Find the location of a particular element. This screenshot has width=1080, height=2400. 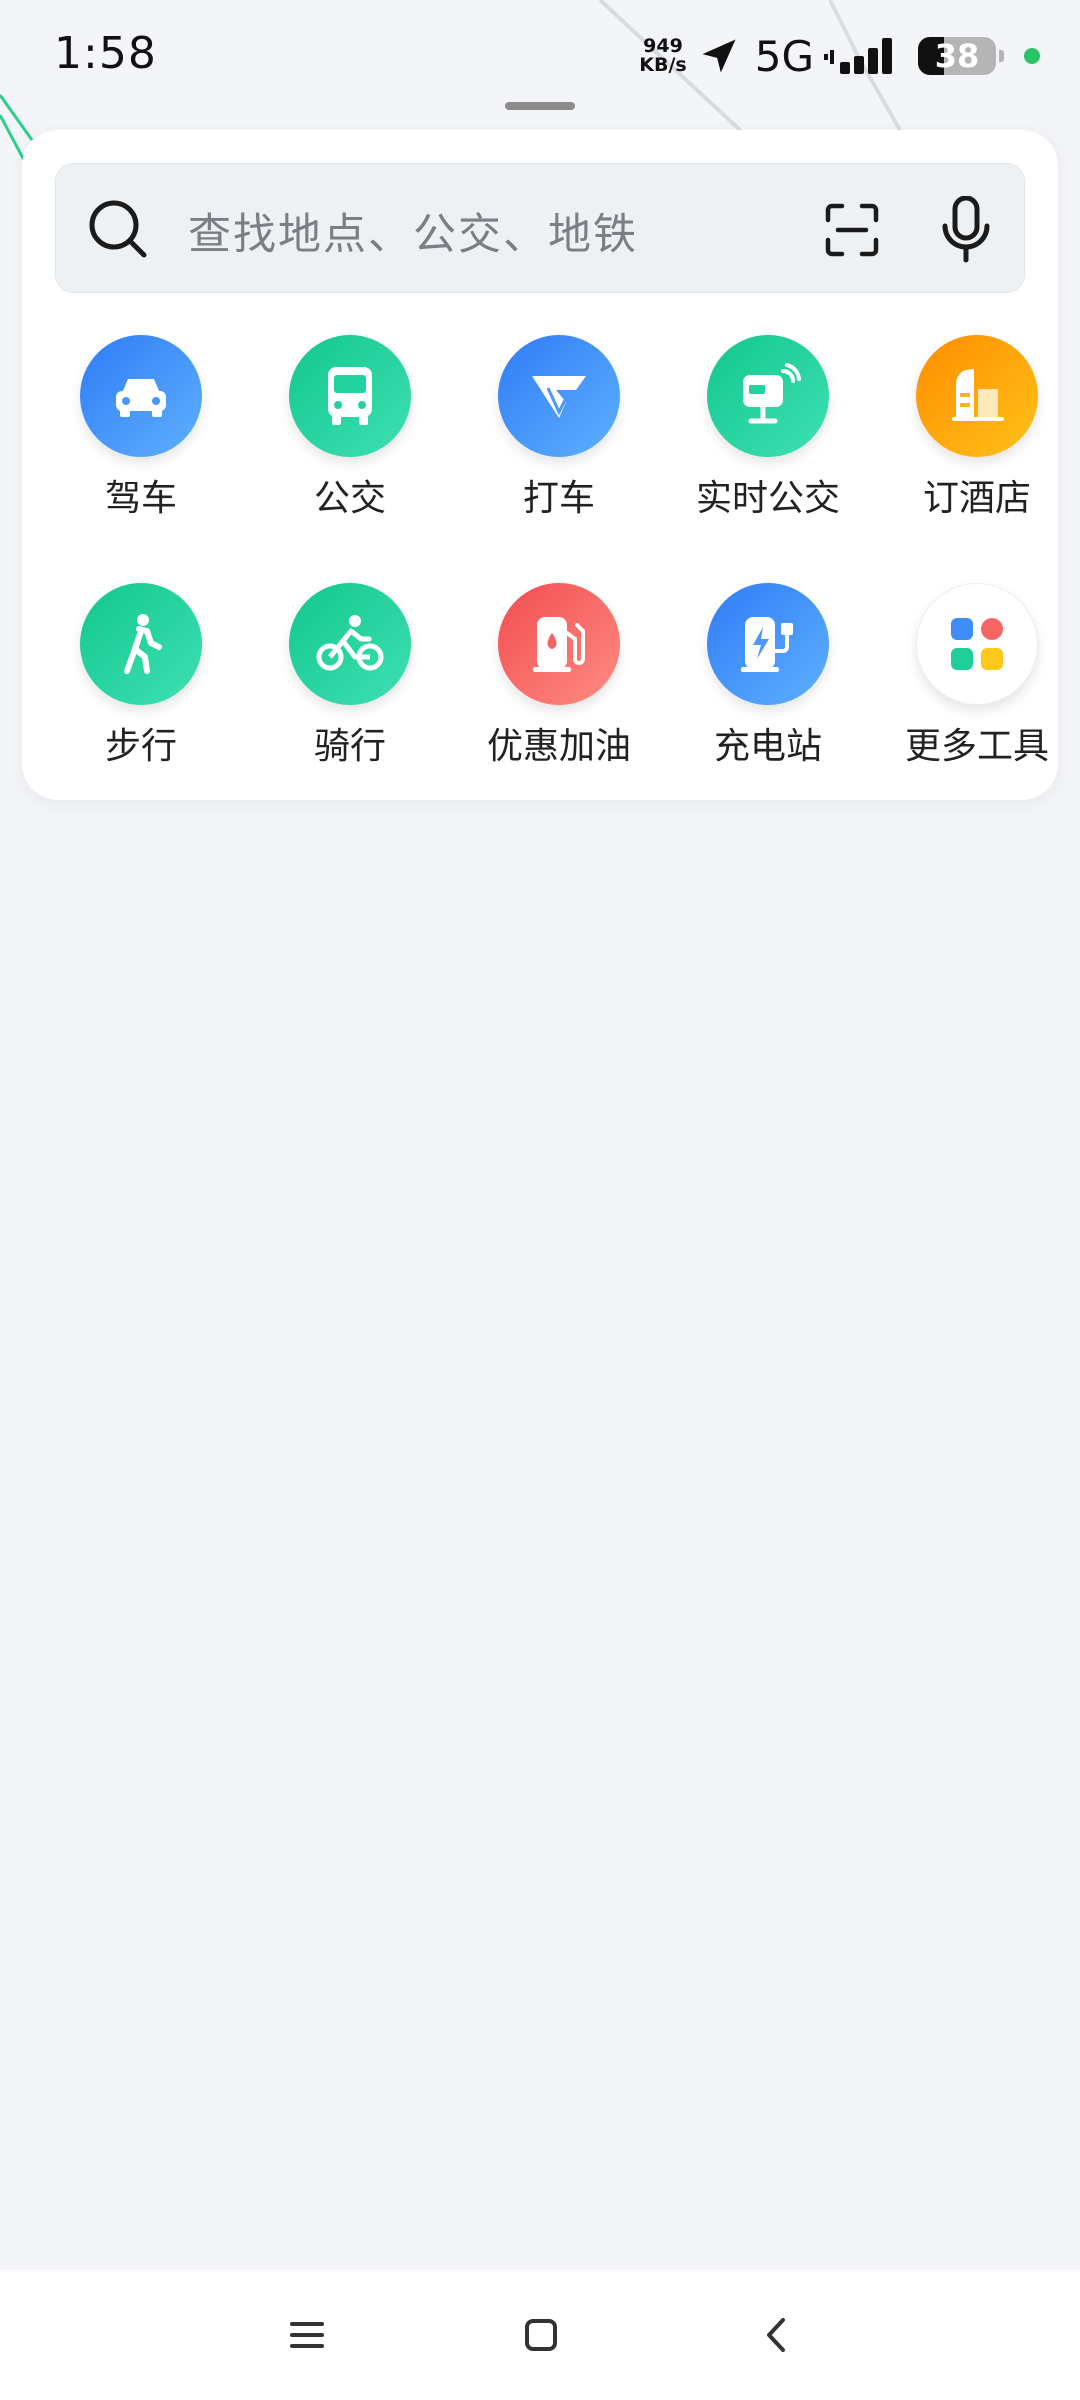

tool-bicycle: 骑行 is located at coordinates (350, 676).